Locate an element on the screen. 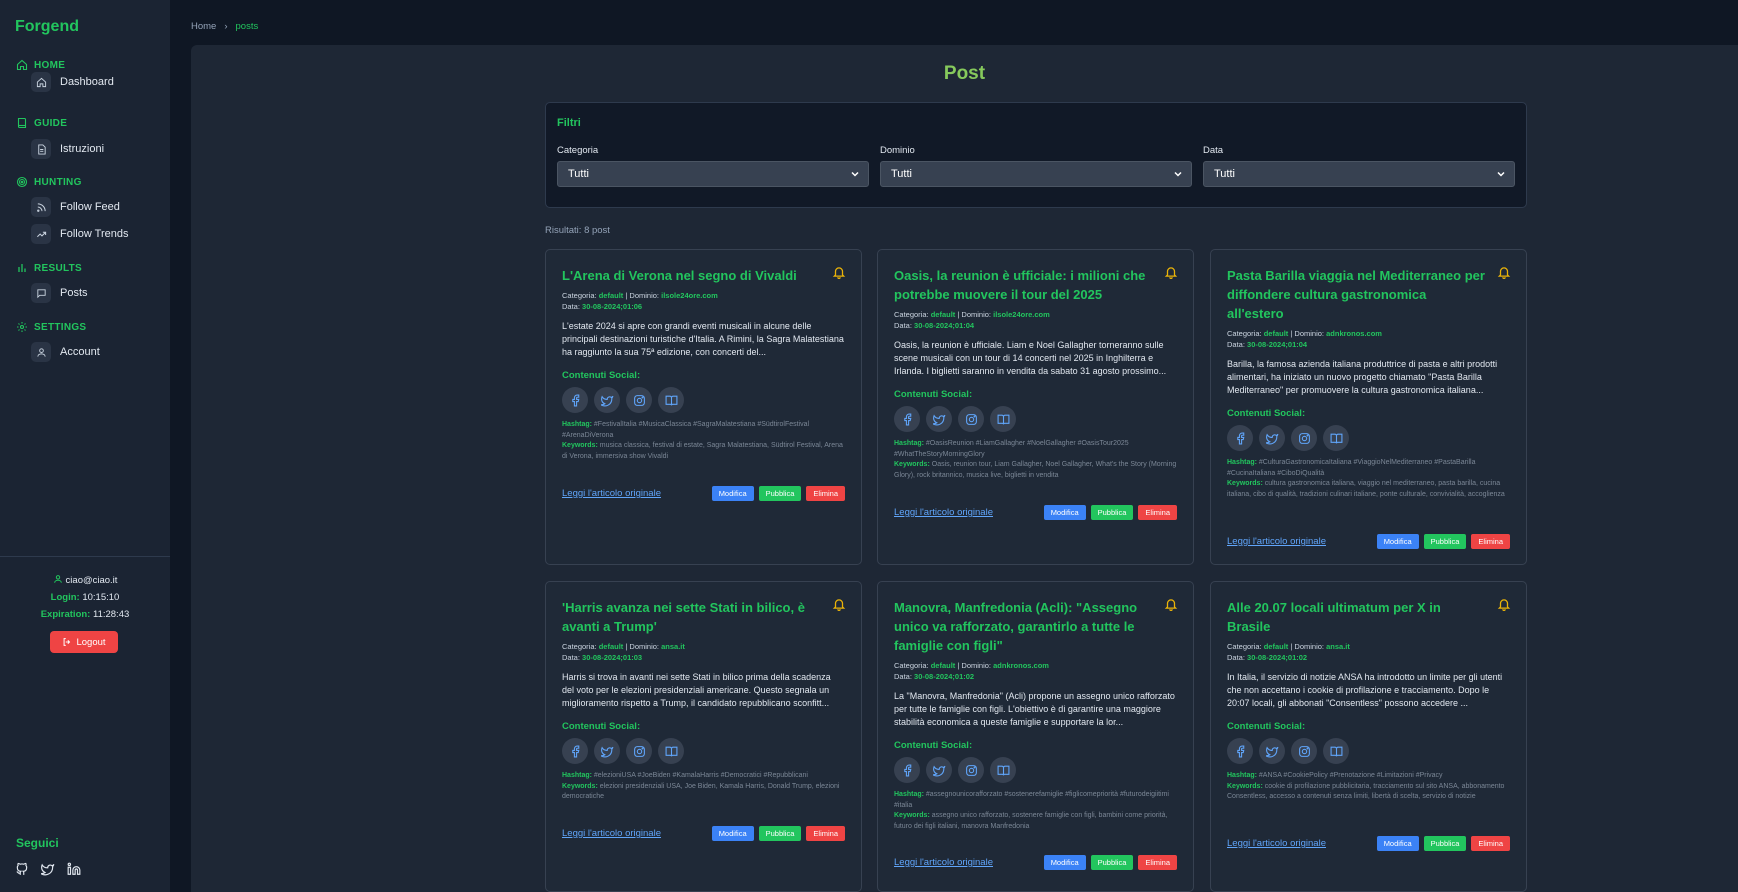 This screenshot has height=892, width=1738. sidebar-item-account: Account is located at coordinates (65, 352).